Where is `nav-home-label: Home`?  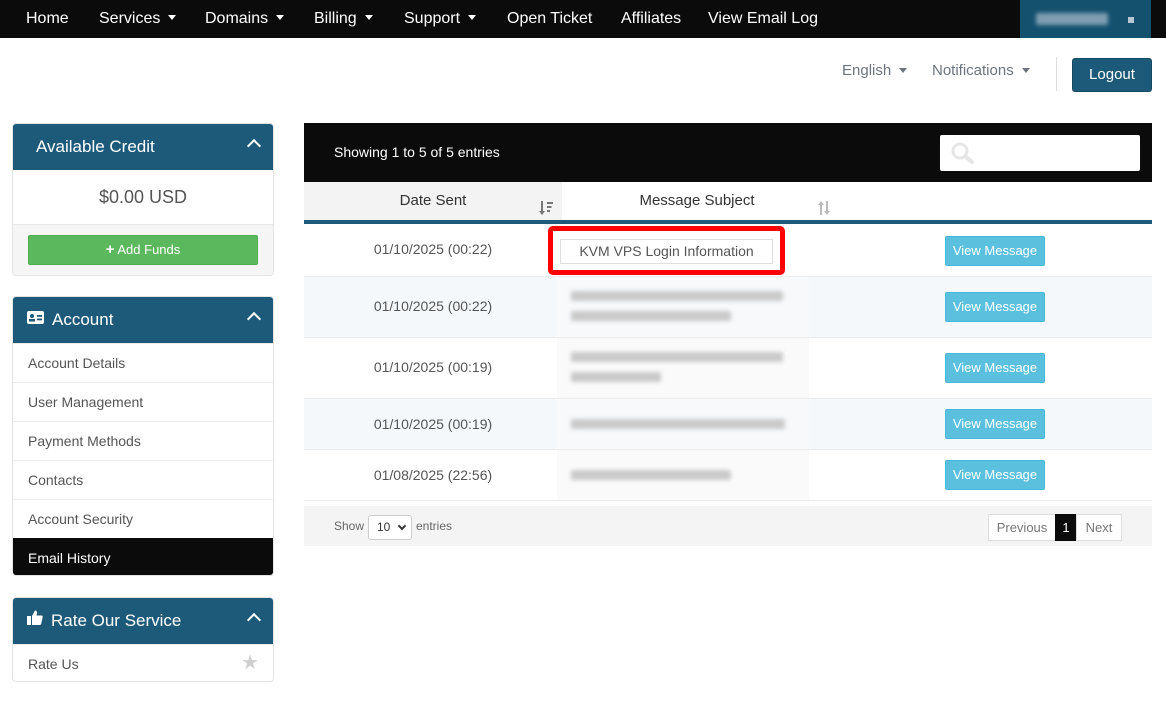
nav-home-label: Home is located at coordinates (47, 18).